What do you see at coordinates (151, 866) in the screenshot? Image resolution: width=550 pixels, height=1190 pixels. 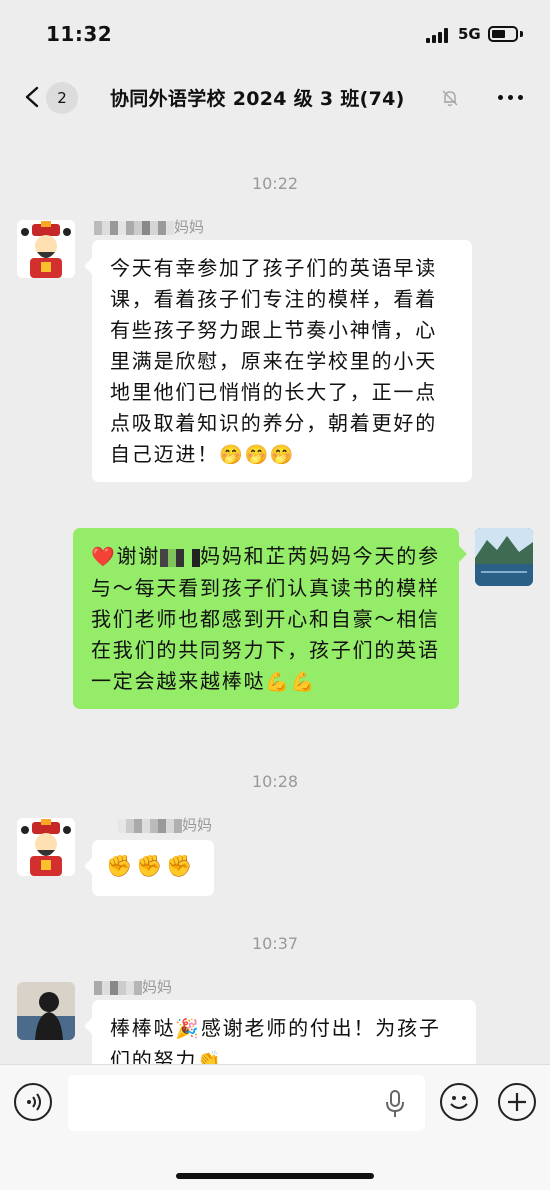 I see `raised-fist-emoji: ✊✊✊` at bounding box center [151, 866].